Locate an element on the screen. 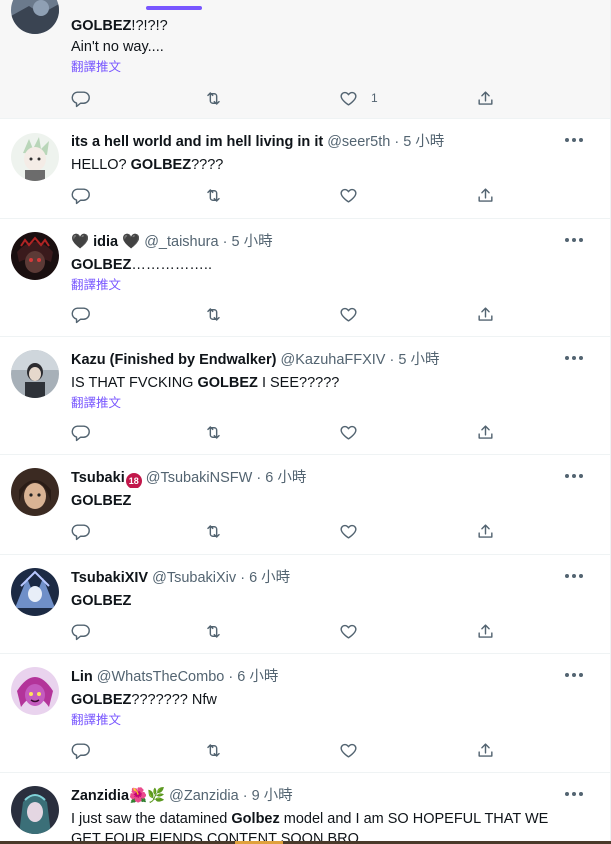 The width and height of the screenshot is (611, 844). tweet: GOLBEZ!?!?!? Ain't no way.... 翻譯推文 1 is located at coordinates (305, 59).